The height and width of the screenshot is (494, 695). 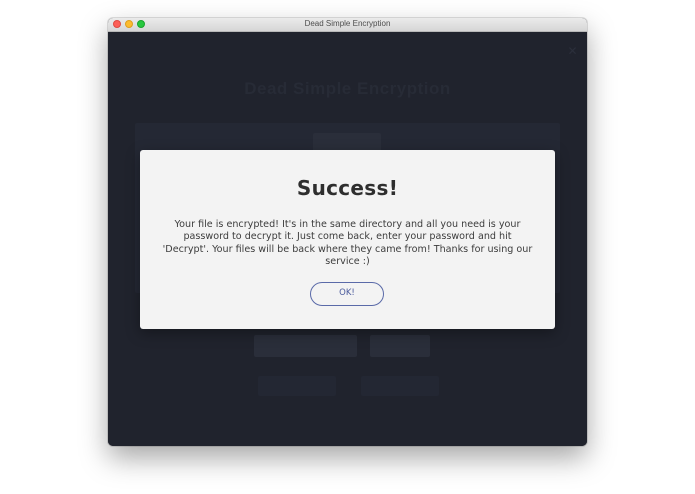 I want to click on title-bar: Dead Simple Encryption, so click(x=347, y=25).